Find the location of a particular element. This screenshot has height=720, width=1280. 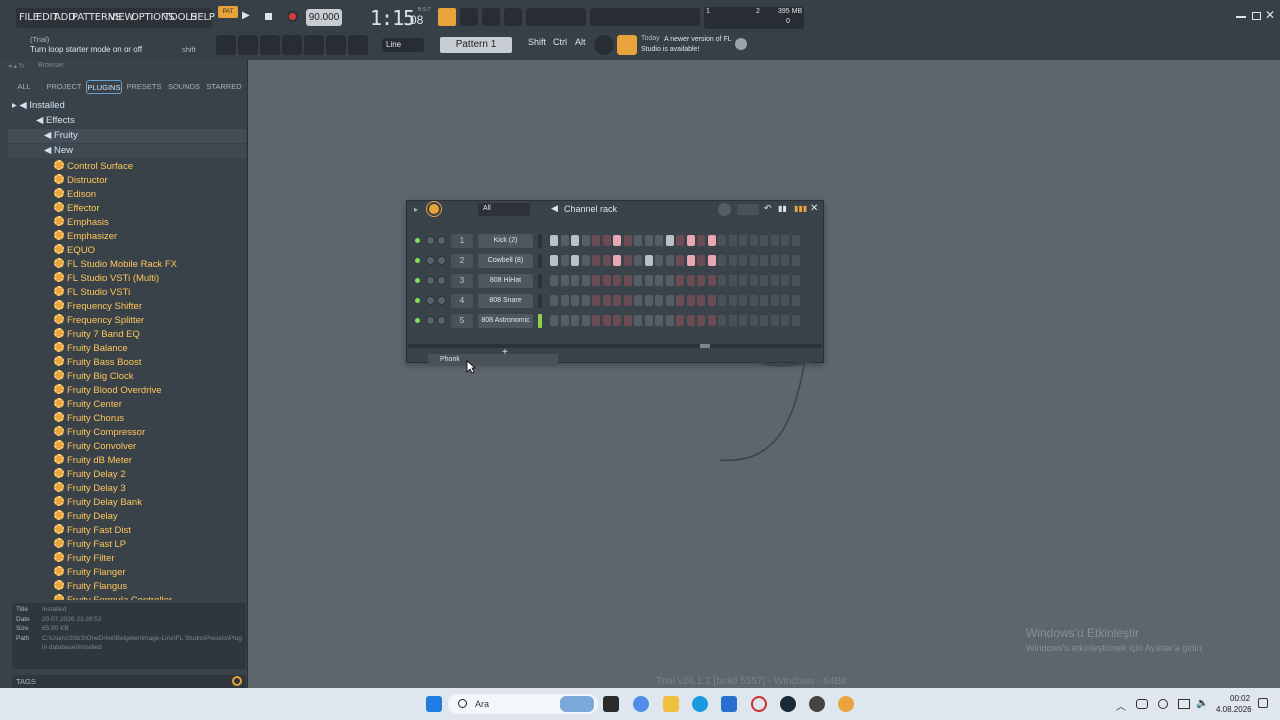

channel-name-button: Kick (2) is located at coordinates (505, 241).